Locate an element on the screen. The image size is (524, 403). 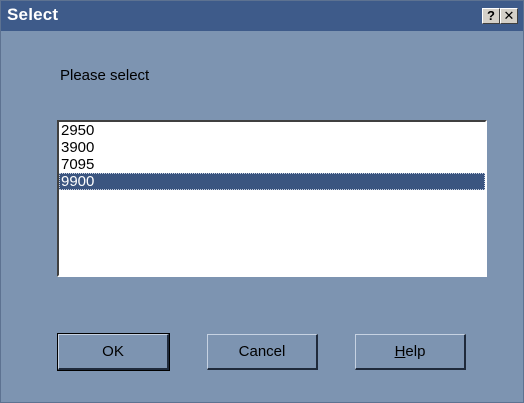
help-button: Help is located at coordinates (410, 352).